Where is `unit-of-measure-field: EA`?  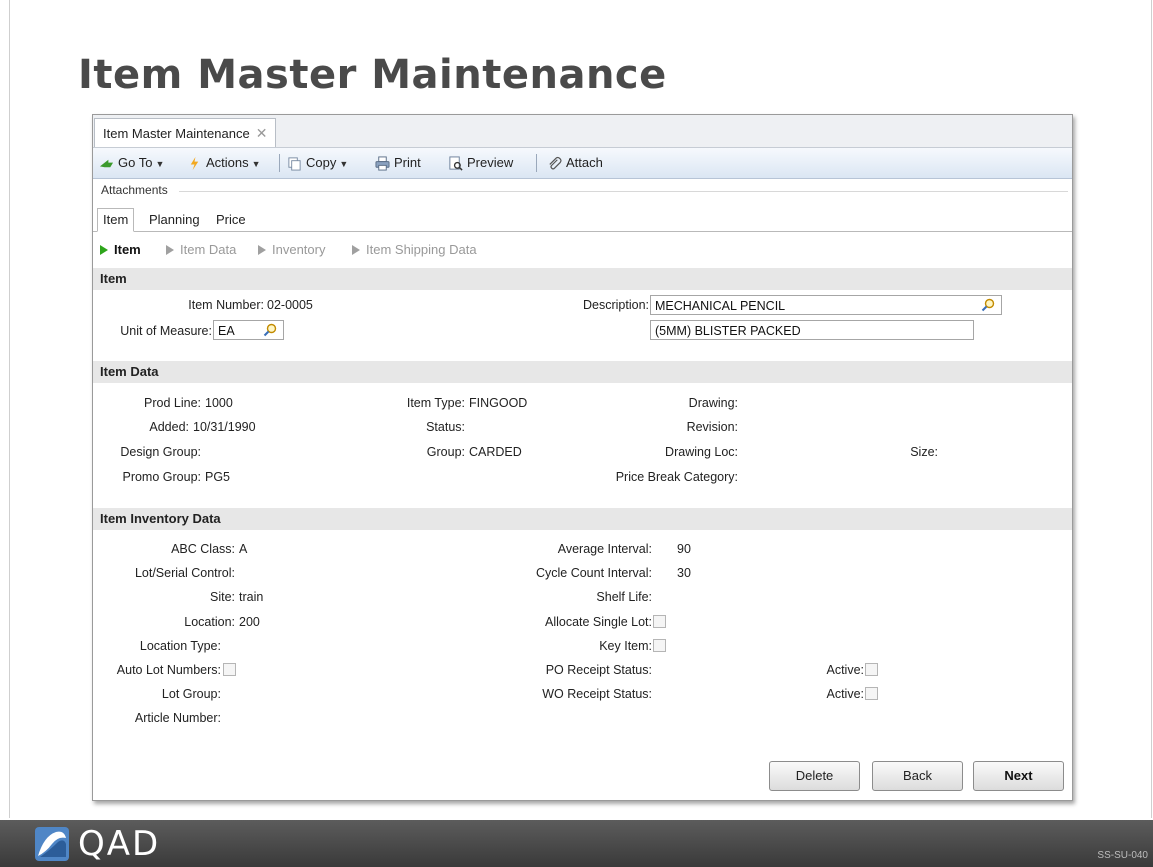
unit-of-measure-field: EA is located at coordinates (248, 330).